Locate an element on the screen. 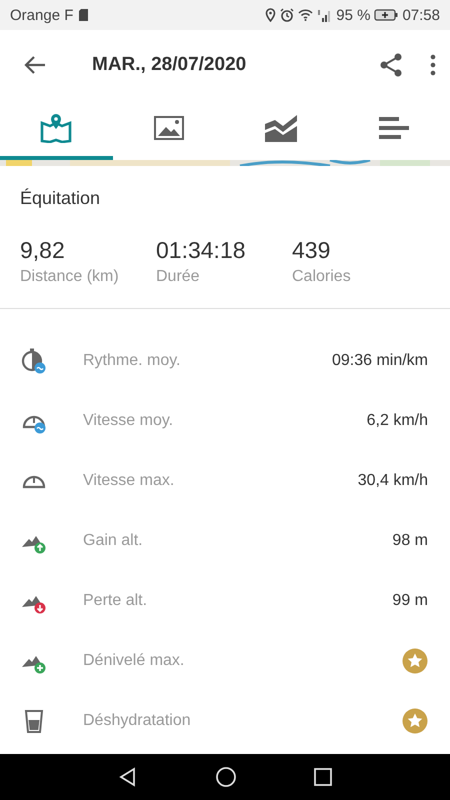 The width and height of the screenshot is (450, 800). summary-value: 01:34:18 is located at coordinates (201, 250).